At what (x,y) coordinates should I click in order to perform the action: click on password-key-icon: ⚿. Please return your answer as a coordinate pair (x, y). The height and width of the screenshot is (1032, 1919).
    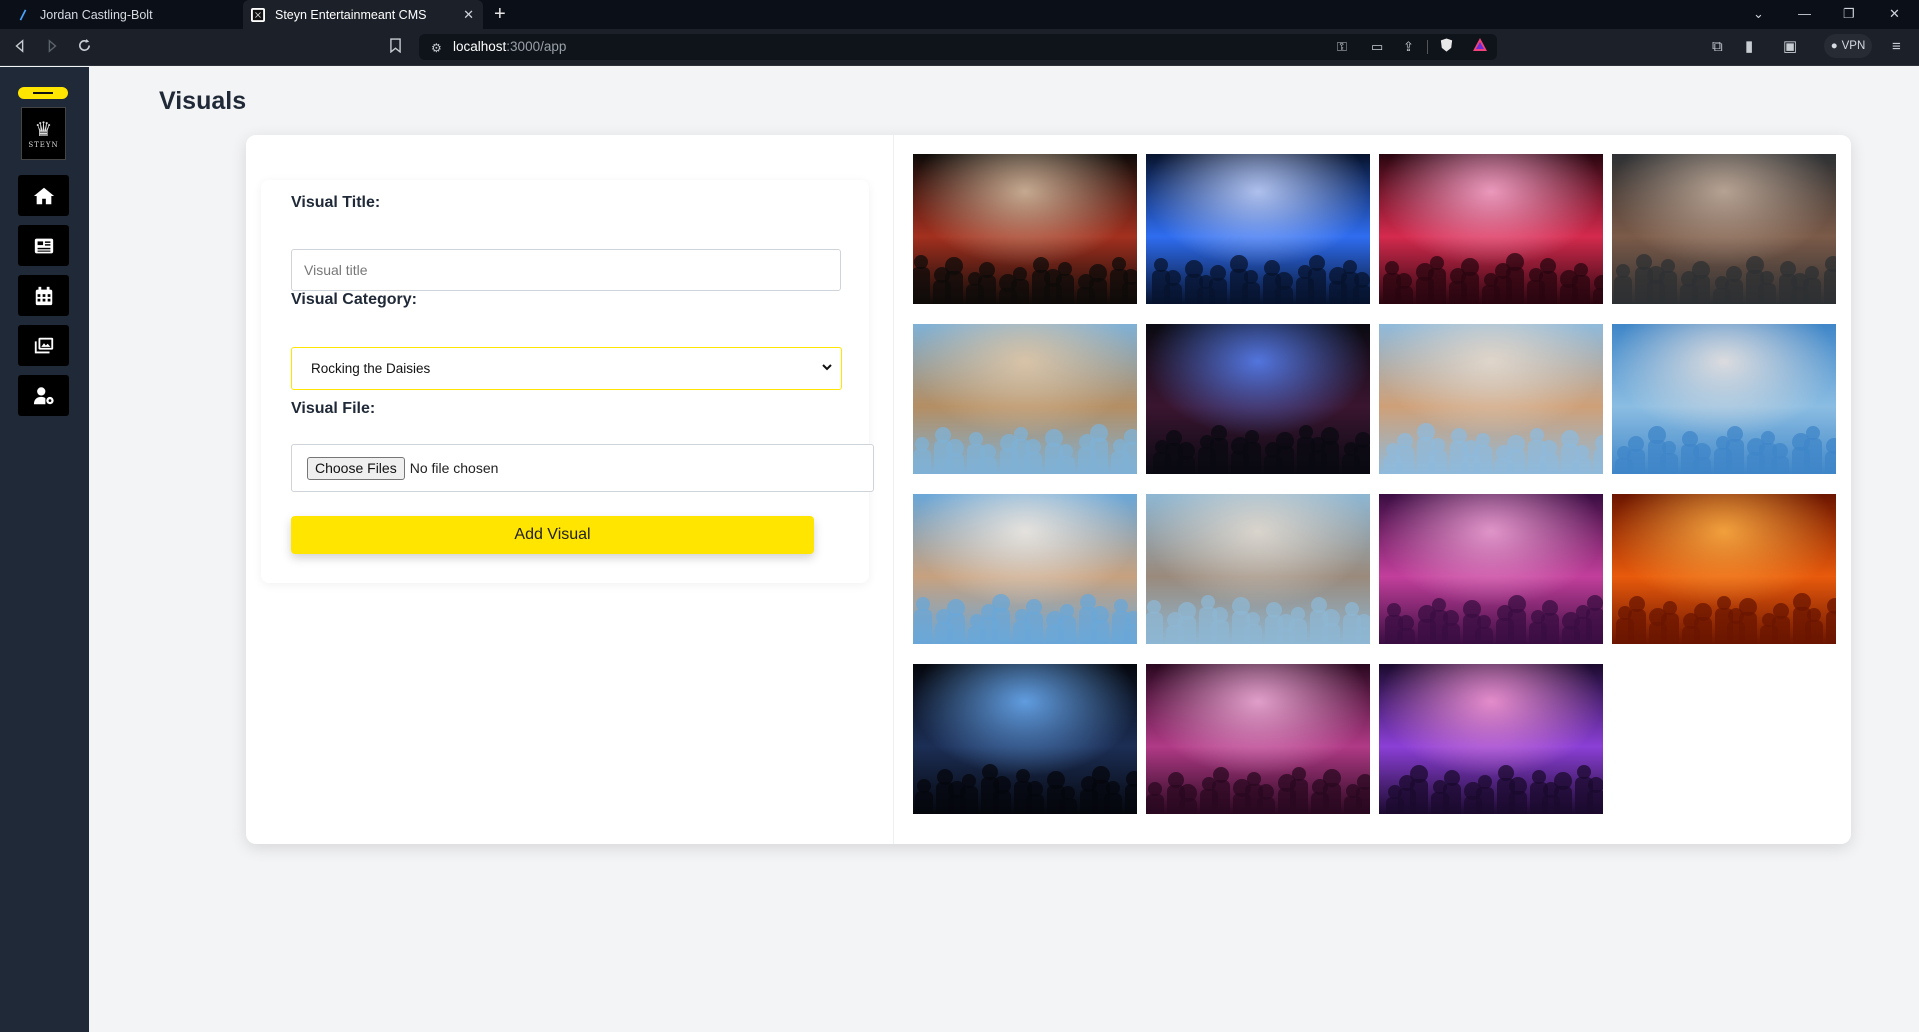
    Looking at the image, I should click on (1342, 47).